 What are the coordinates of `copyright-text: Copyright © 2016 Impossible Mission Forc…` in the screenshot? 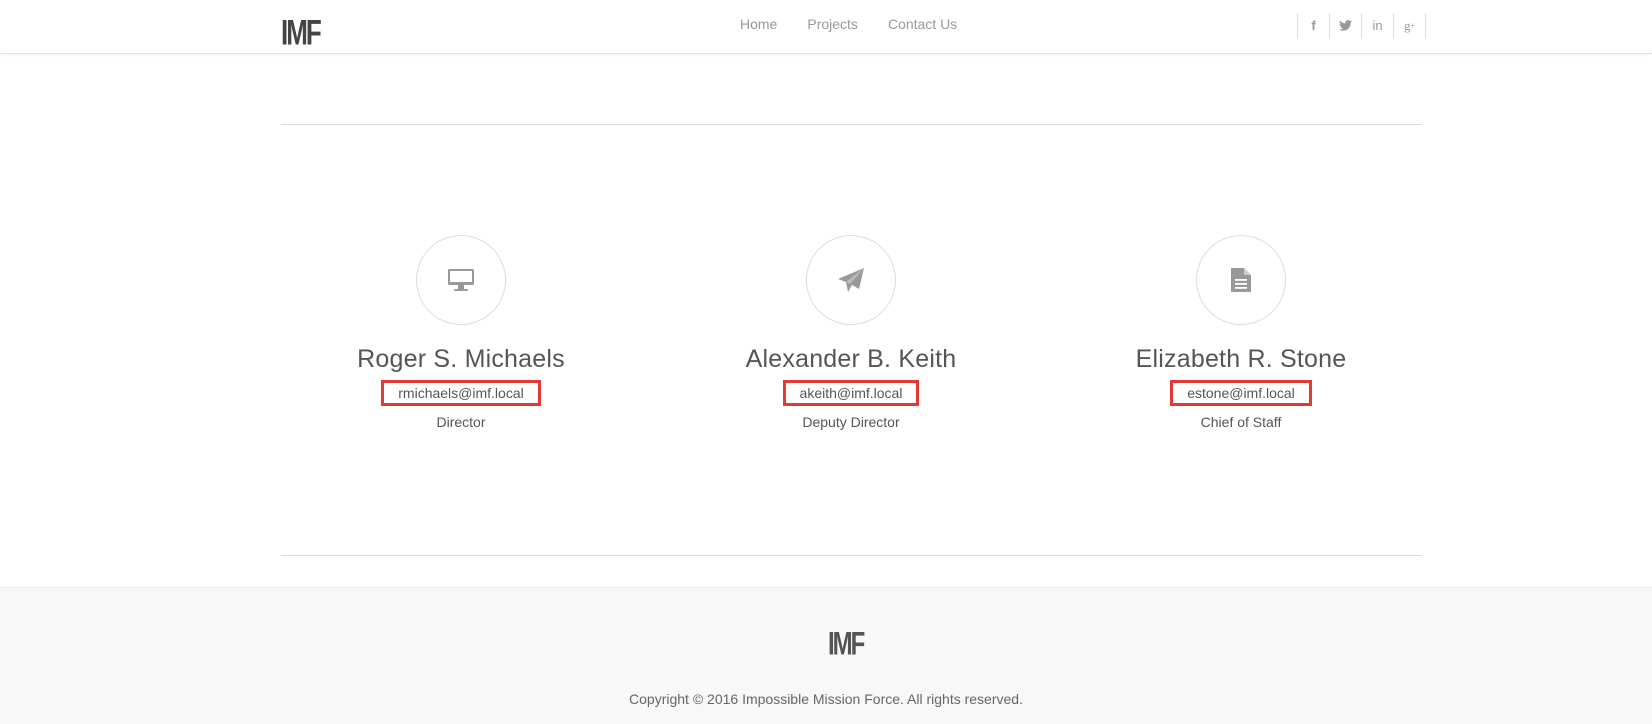 It's located at (826, 699).